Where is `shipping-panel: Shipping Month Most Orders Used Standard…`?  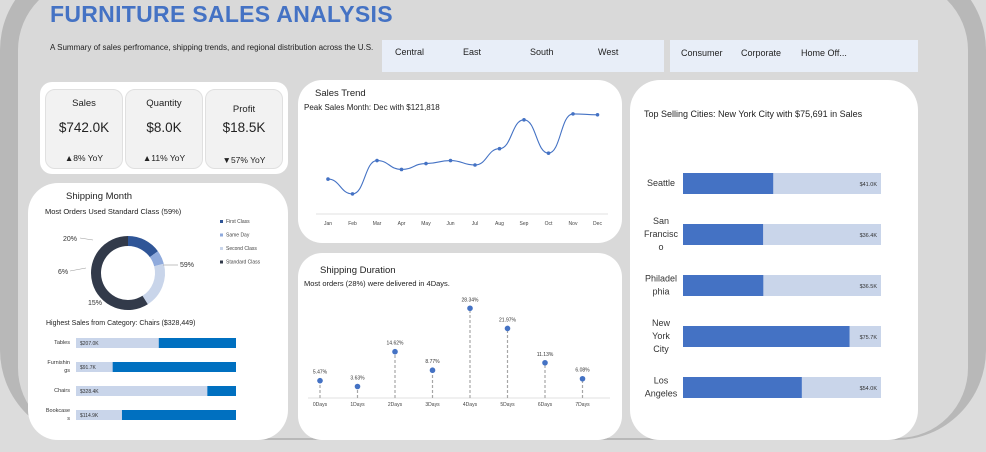 shipping-panel: Shipping Month Most Orders Used Standard… is located at coordinates (158, 311).